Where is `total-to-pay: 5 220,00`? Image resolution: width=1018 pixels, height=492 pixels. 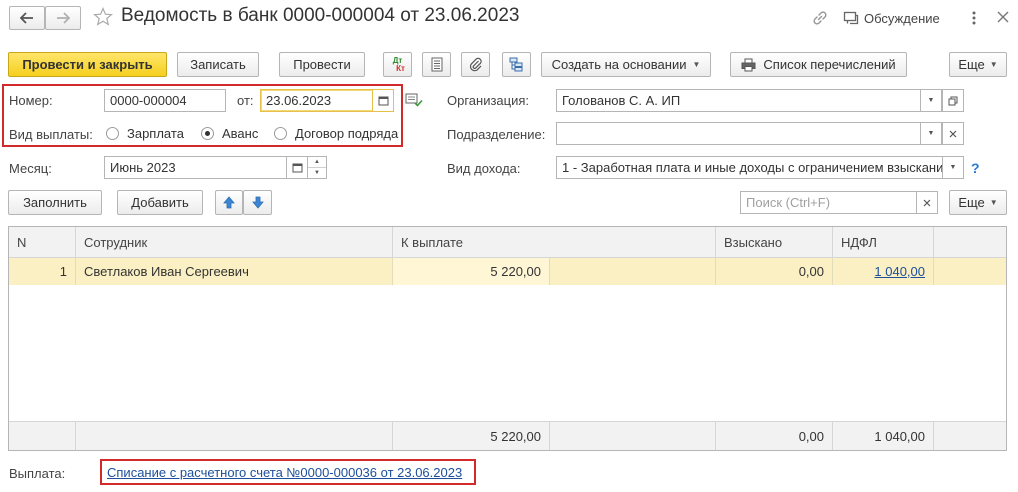
total-to-pay: 5 220,00 is located at coordinates (471, 435).